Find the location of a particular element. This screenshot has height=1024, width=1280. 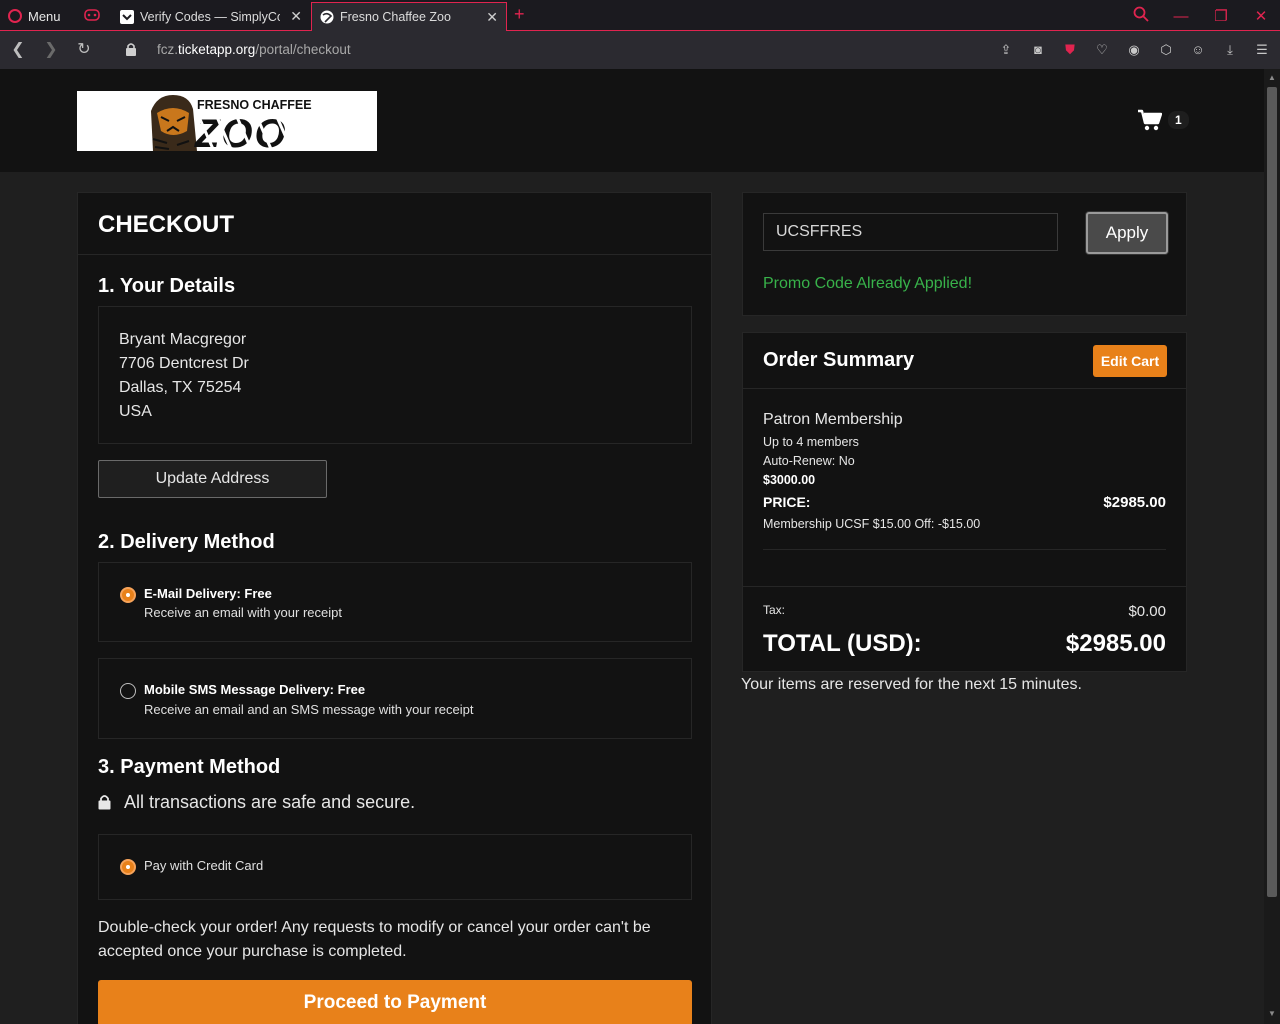

item-autorenew: Auto-Renew: No is located at coordinates (809, 461).